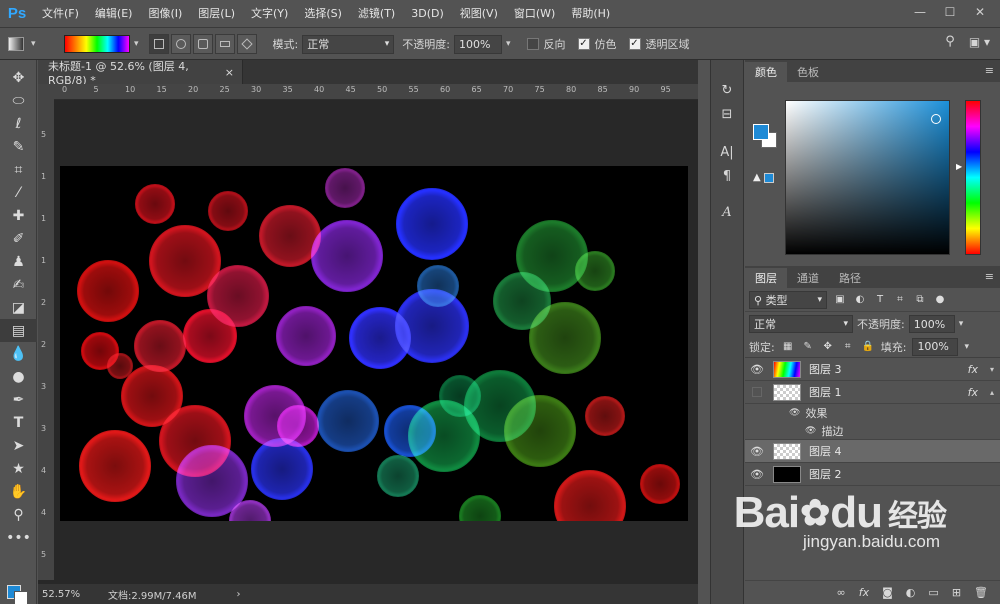 The height and width of the screenshot is (604, 1000). Describe the element at coordinates (18, 422) in the screenshot. I see `type-tool-icon: T` at that location.